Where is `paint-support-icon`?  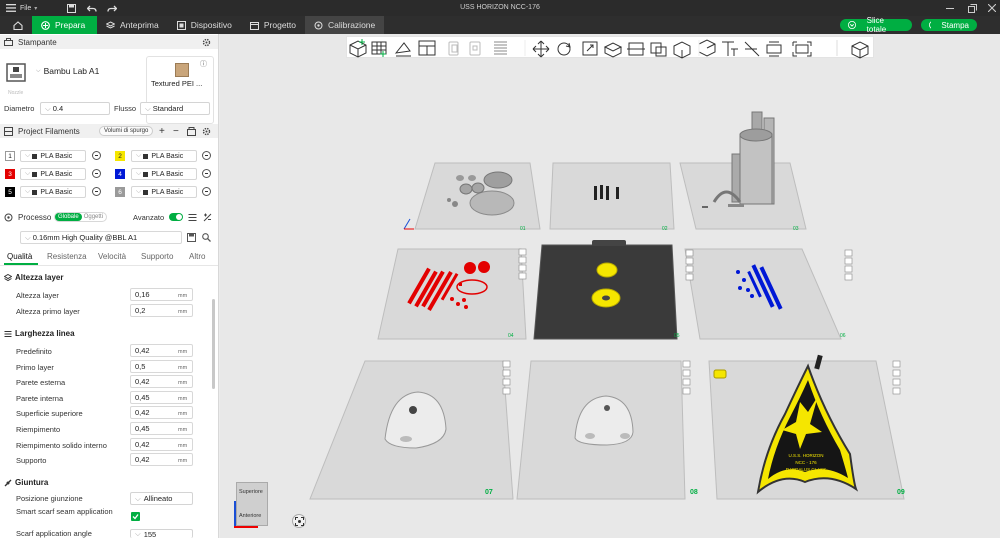
paint-support-icon is located at coordinates (682, 50).